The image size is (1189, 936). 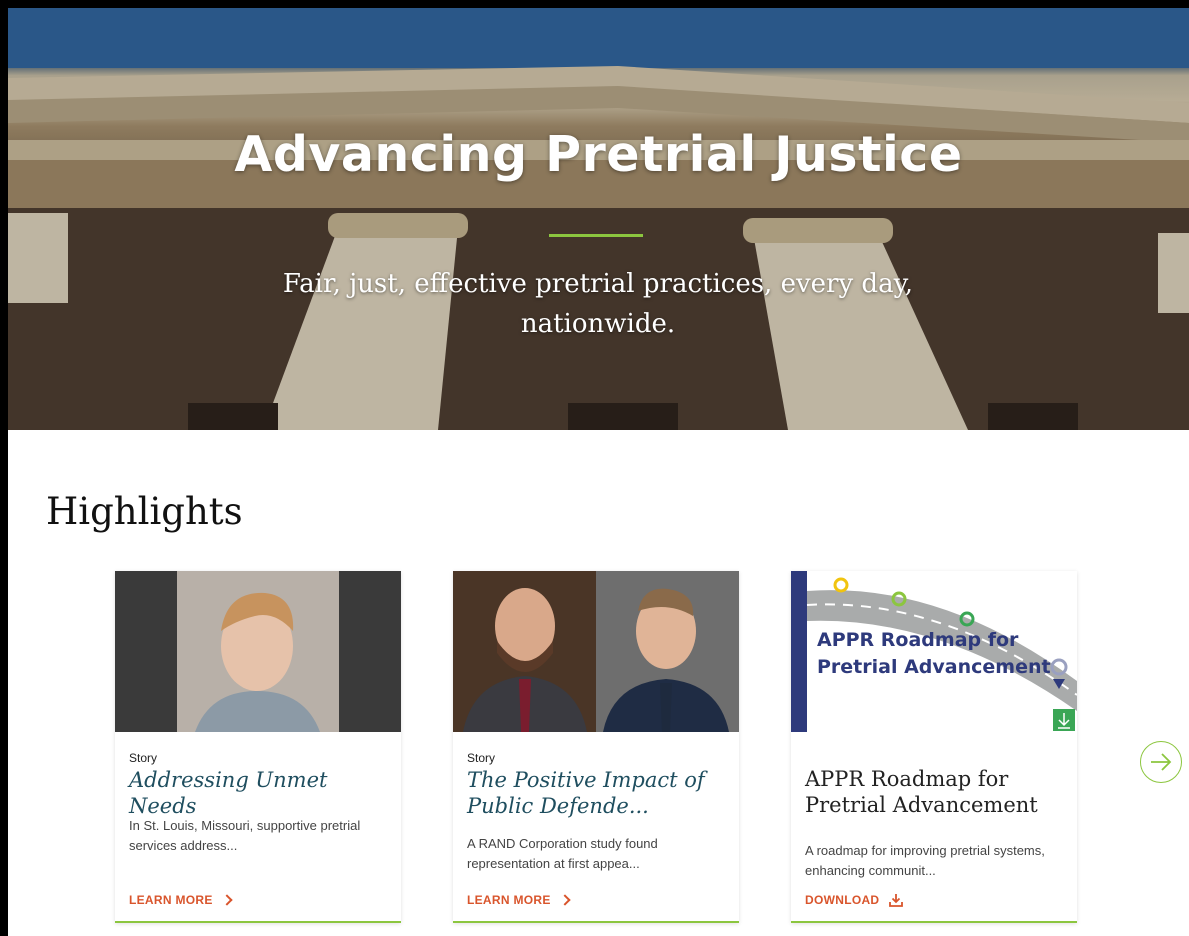 I want to click on hero-divider, so click(x=596, y=235).